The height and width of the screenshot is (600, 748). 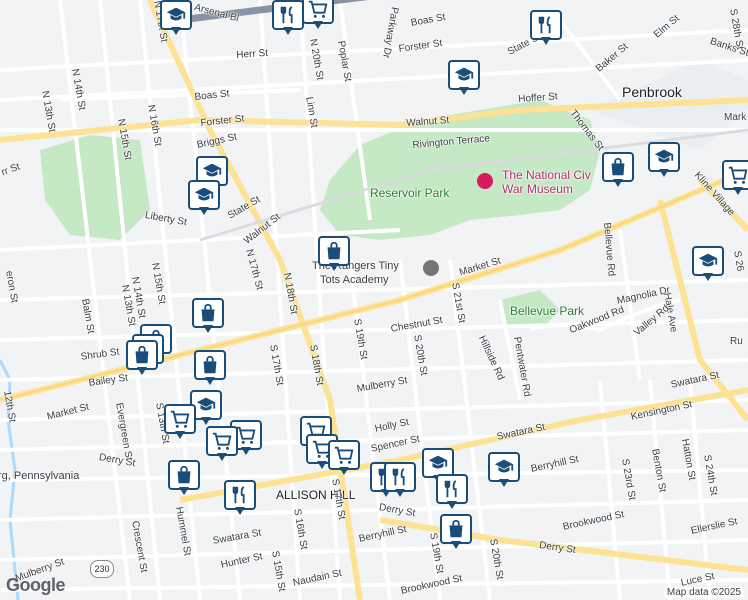 I want to click on museum-marker, so click(x=485, y=181).